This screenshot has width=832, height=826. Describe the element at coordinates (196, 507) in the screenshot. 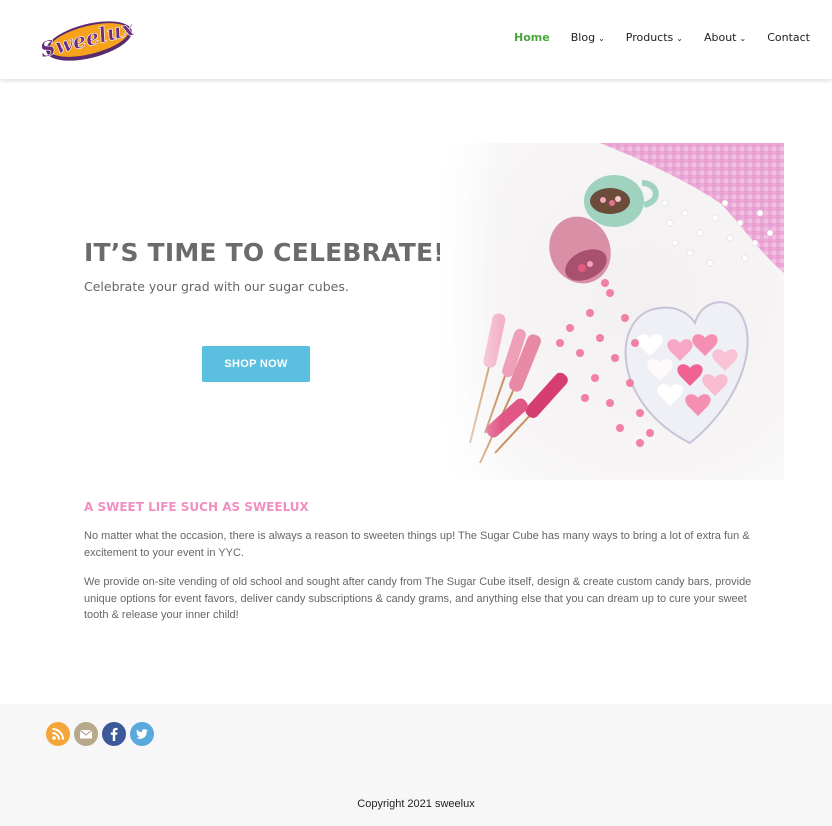

I see `section-heading: A SWEET LIFE SUCH AS SWEELUX` at that location.